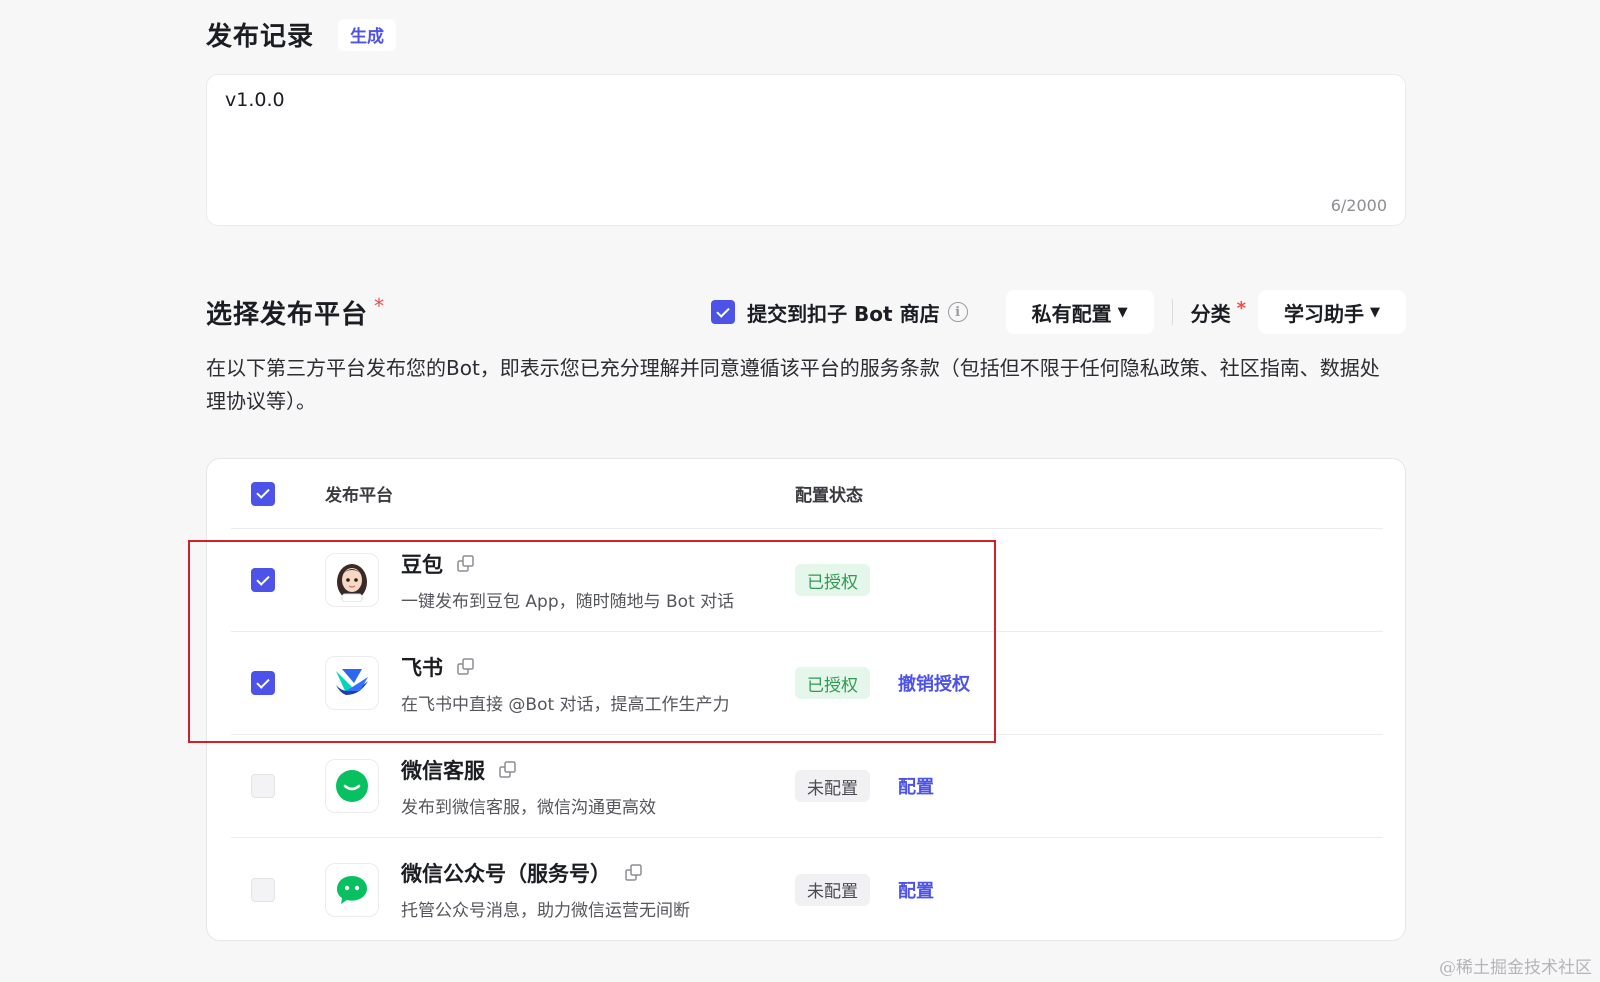  What do you see at coordinates (1358, 205) in the screenshot?
I see `char-counter: 6/2000` at bounding box center [1358, 205].